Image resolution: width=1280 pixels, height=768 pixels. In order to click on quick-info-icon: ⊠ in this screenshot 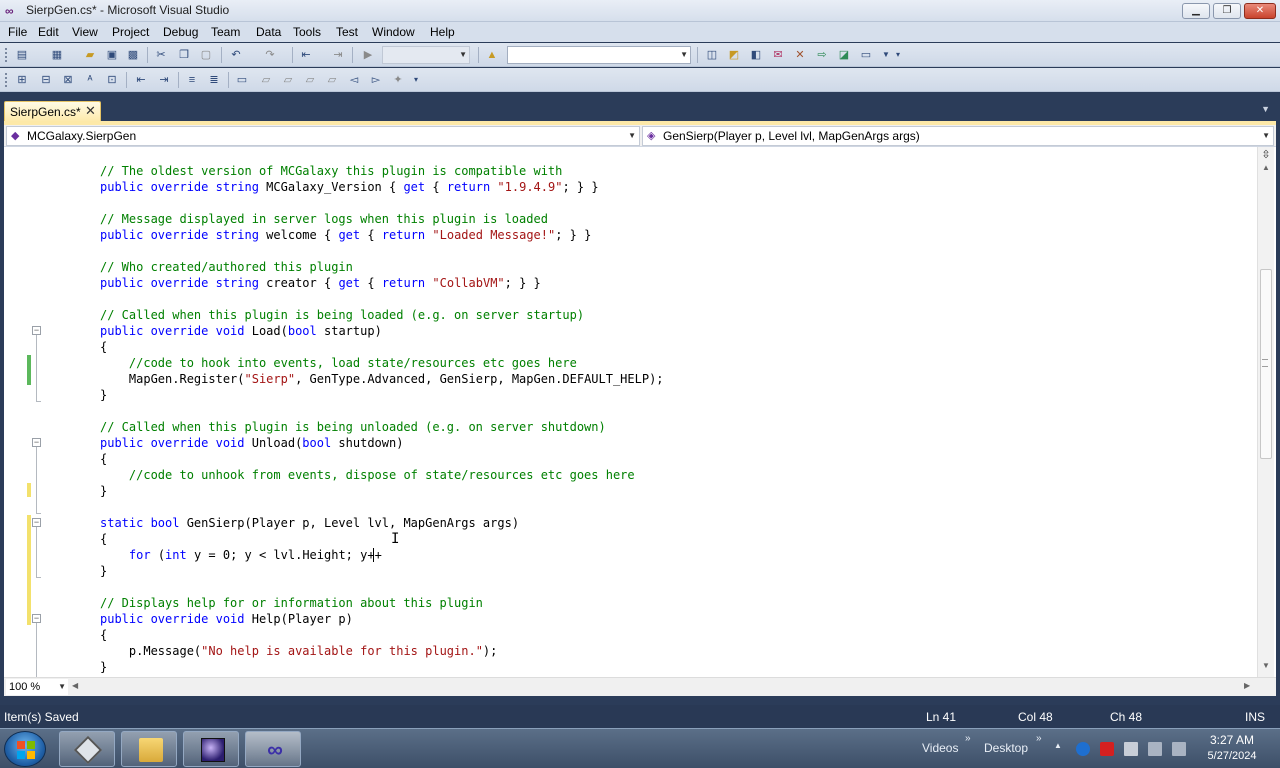, I will do `click(68, 80)`.